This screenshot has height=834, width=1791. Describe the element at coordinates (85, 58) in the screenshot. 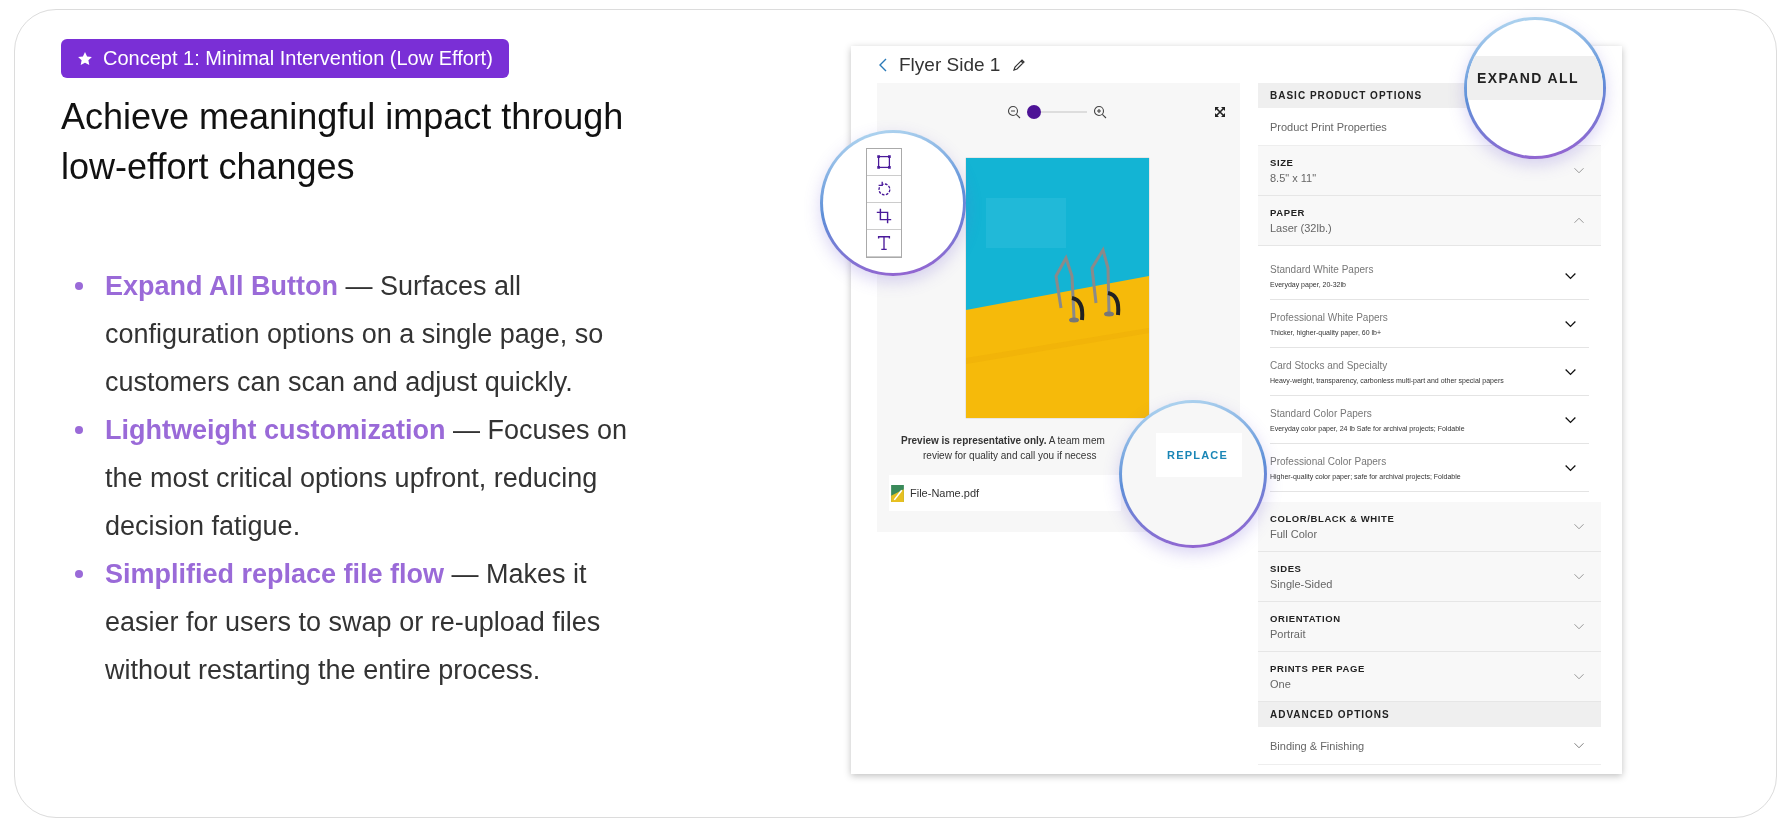

I see `star-icon` at that location.